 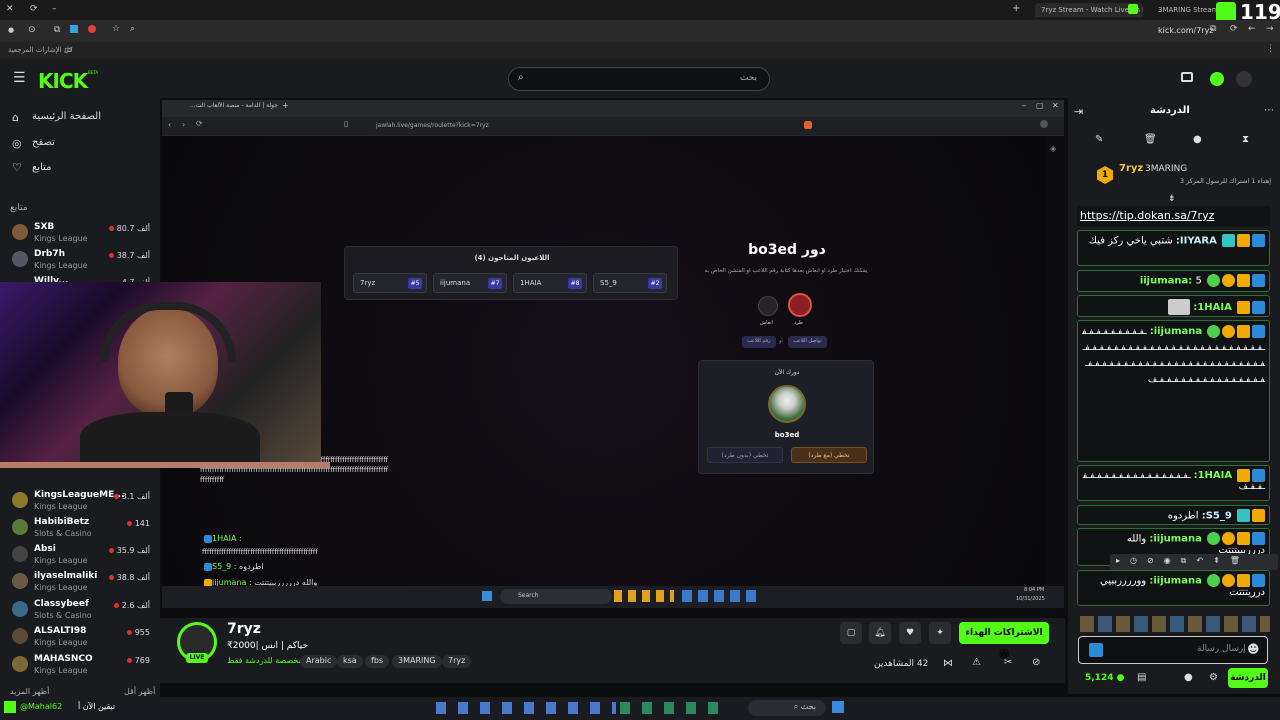 What do you see at coordinates (10, 9) in the screenshot?
I see `close-icon: ✕` at bounding box center [10, 9].